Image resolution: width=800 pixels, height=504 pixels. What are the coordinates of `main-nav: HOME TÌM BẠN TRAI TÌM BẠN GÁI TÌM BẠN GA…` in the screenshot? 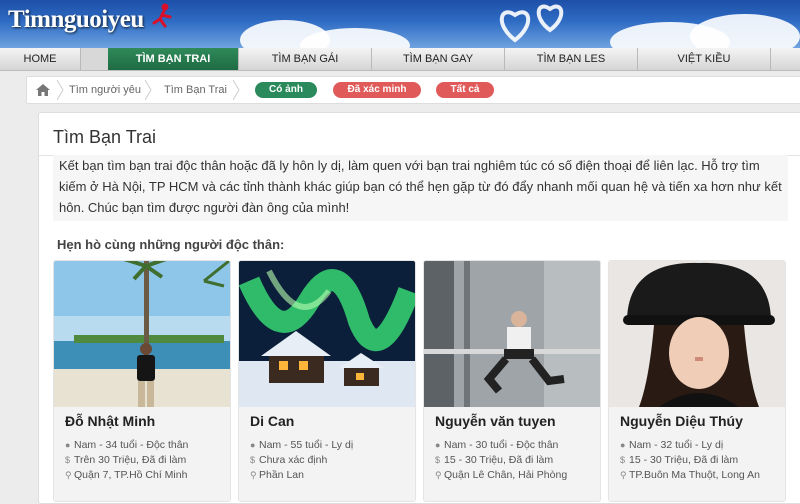 It's located at (400, 59).